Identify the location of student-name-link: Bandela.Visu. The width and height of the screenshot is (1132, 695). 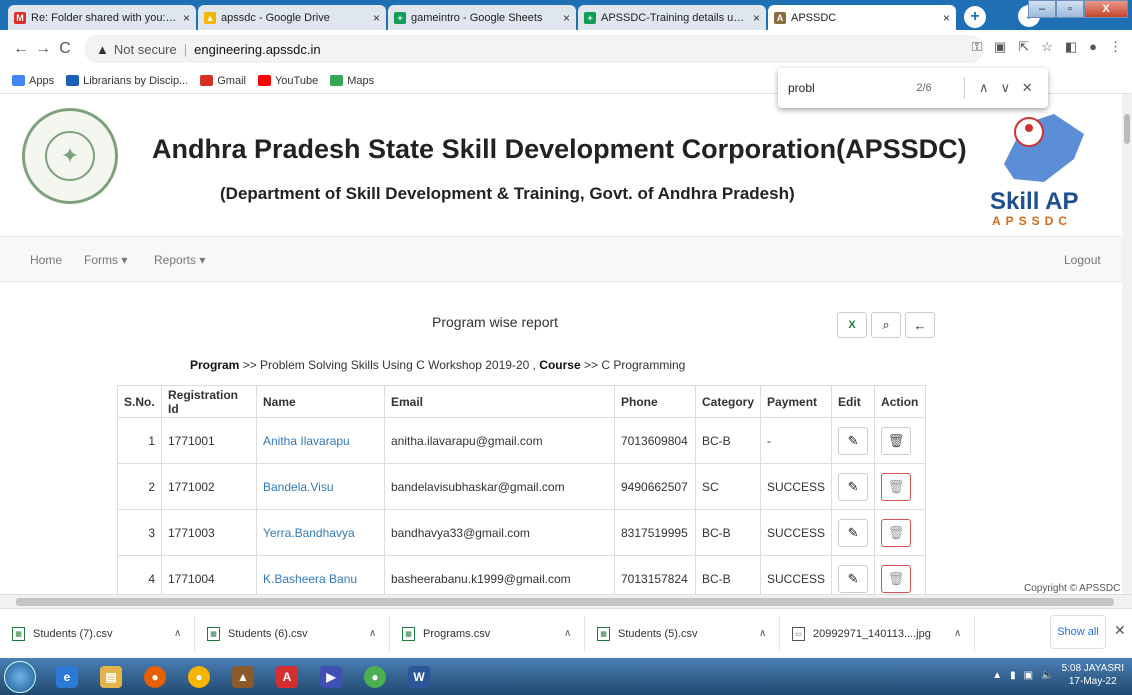
(320, 486).